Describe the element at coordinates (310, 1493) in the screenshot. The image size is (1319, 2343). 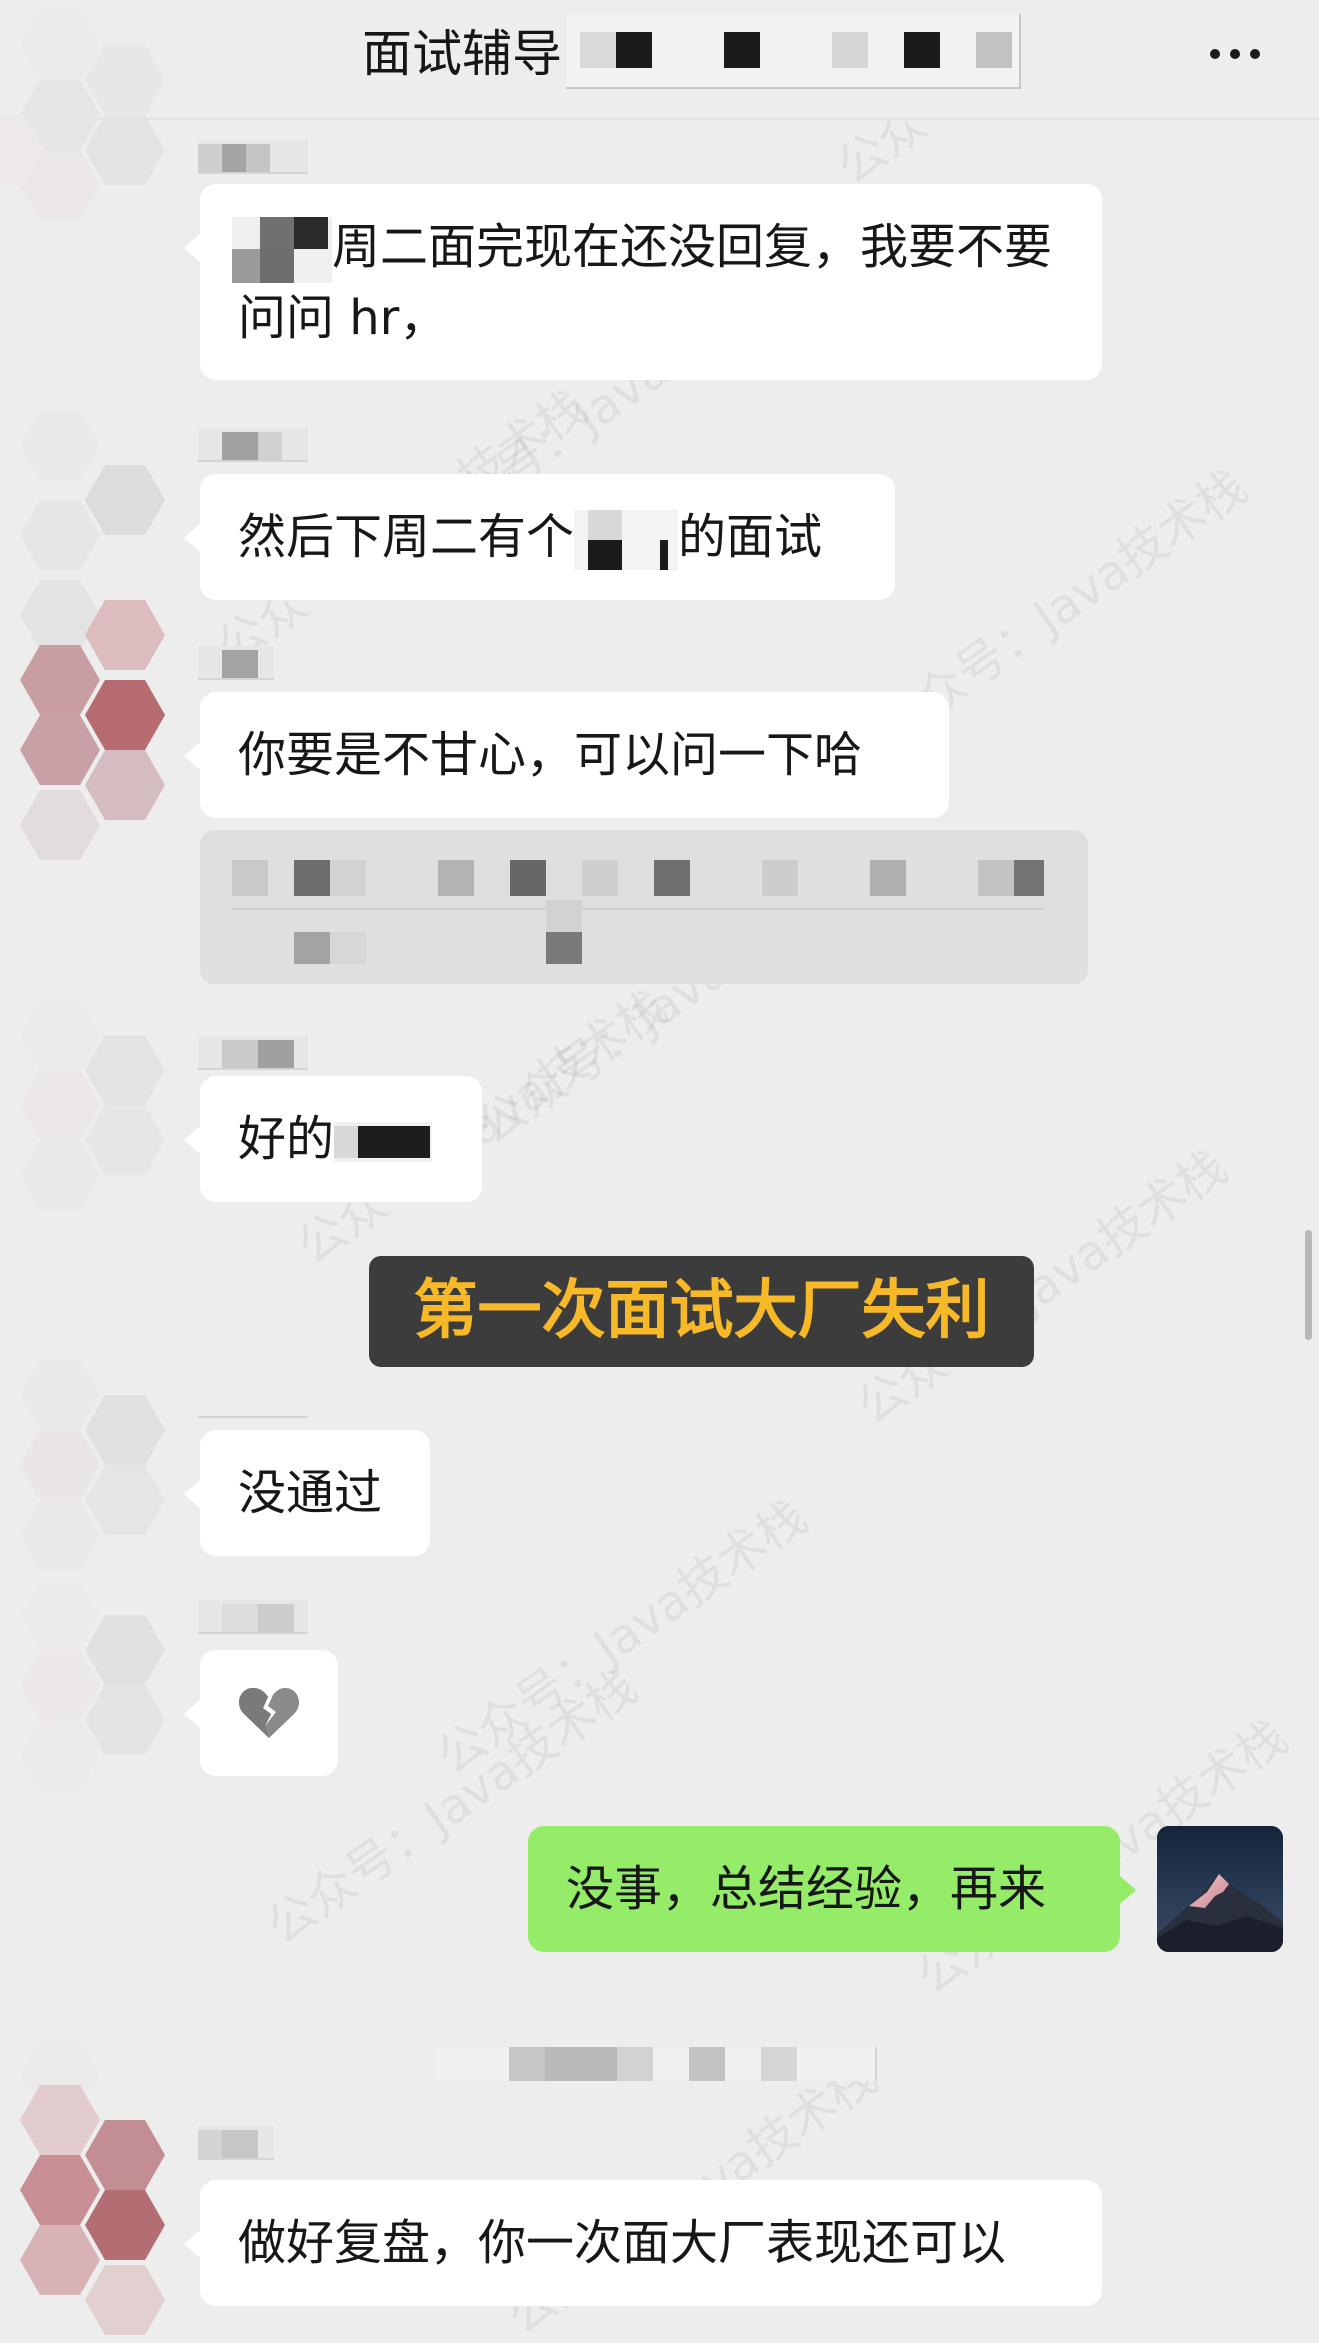
I see `message-text: 没通过` at that location.